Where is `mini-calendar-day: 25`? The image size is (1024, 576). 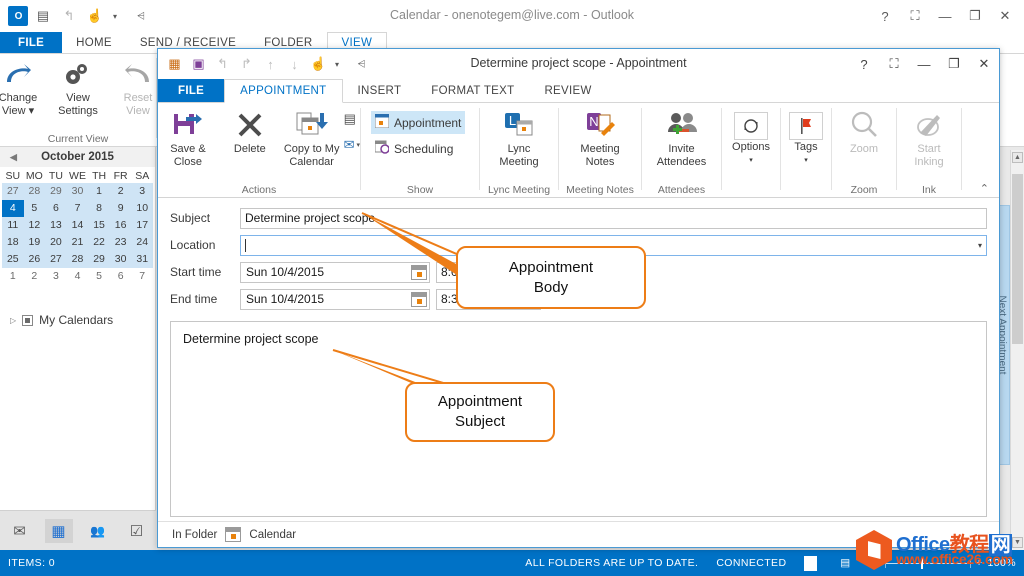 mini-calendar-day: 25 is located at coordinates (13, 259).